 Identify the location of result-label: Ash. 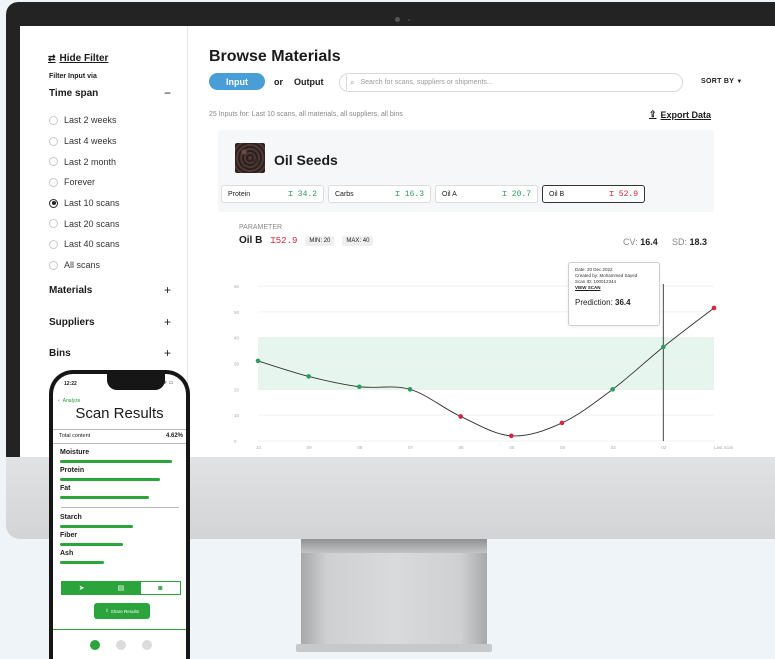
(67, 553).